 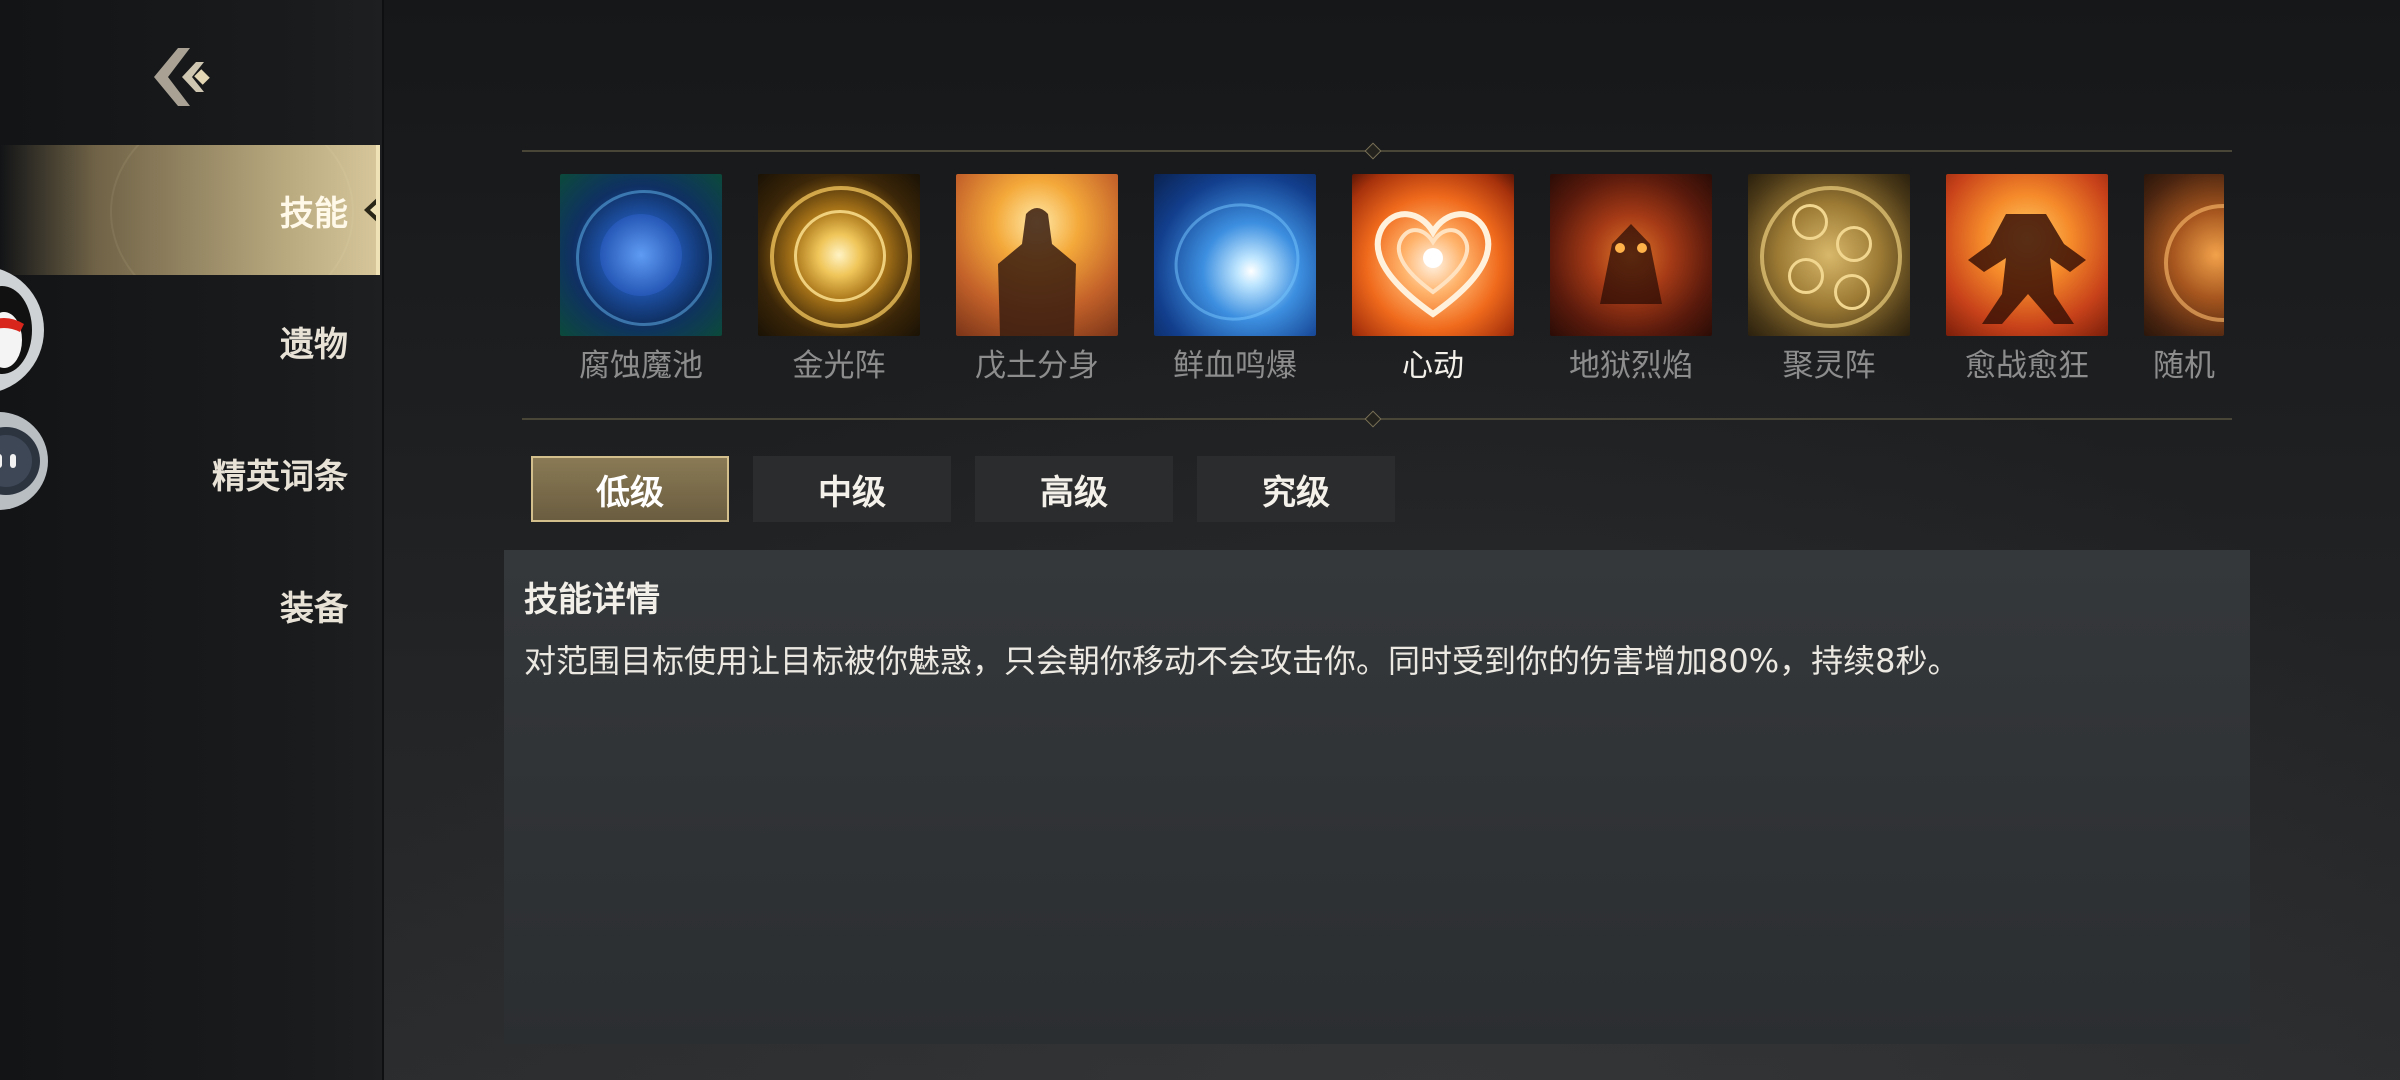 I want to click on sun-decoration, so click(x=232, y=210).